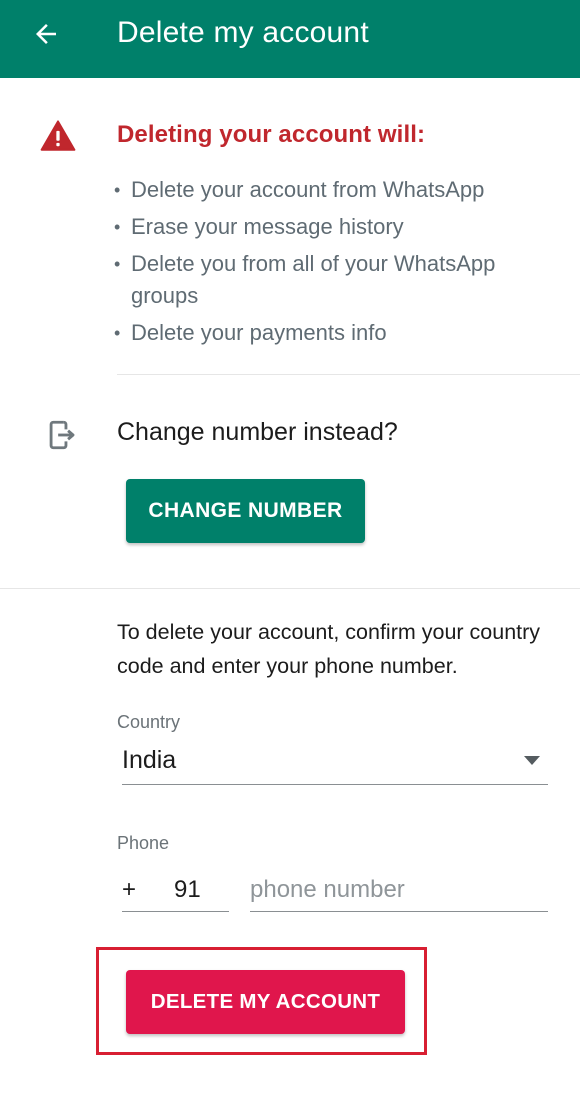 The image size is (580, 1101). What do you see at coordinates (243, 32) in the screenshot?
I see `page-title: Delete my account` at bounding box center [243, 32].